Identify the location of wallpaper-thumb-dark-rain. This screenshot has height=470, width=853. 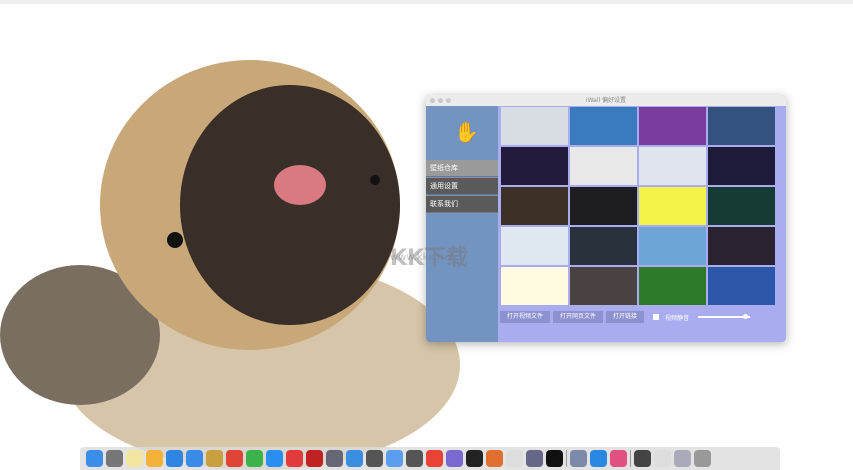
(534, 166).